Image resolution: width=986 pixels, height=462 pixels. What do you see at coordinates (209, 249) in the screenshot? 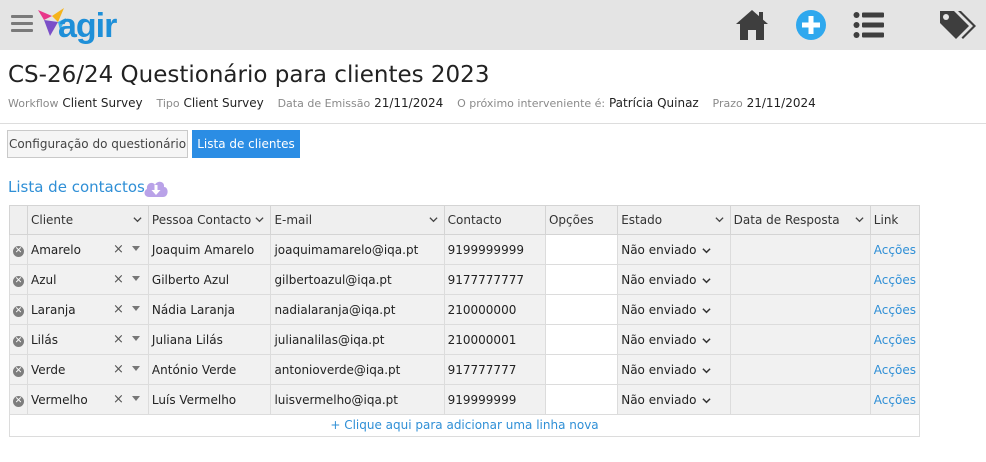
I see `pessoa-cell: Joaquim Amarelo` at bounding box center [209, 249].